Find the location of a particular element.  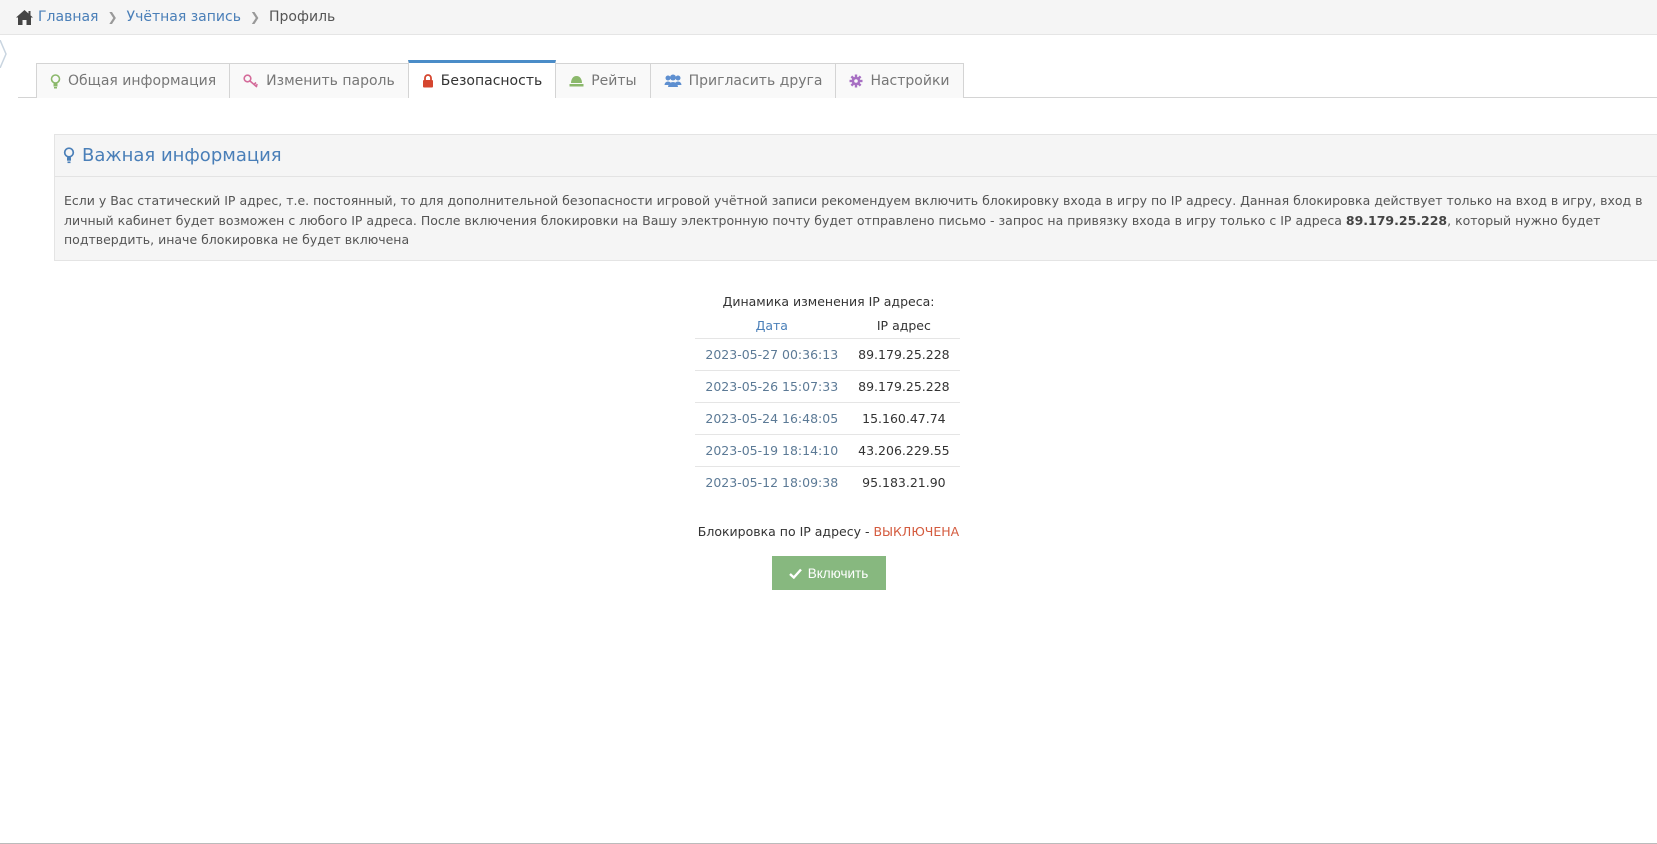

table-row: 2023-05-24 16:48:05 15.160.47.74 is located at coordinates (827, 418).